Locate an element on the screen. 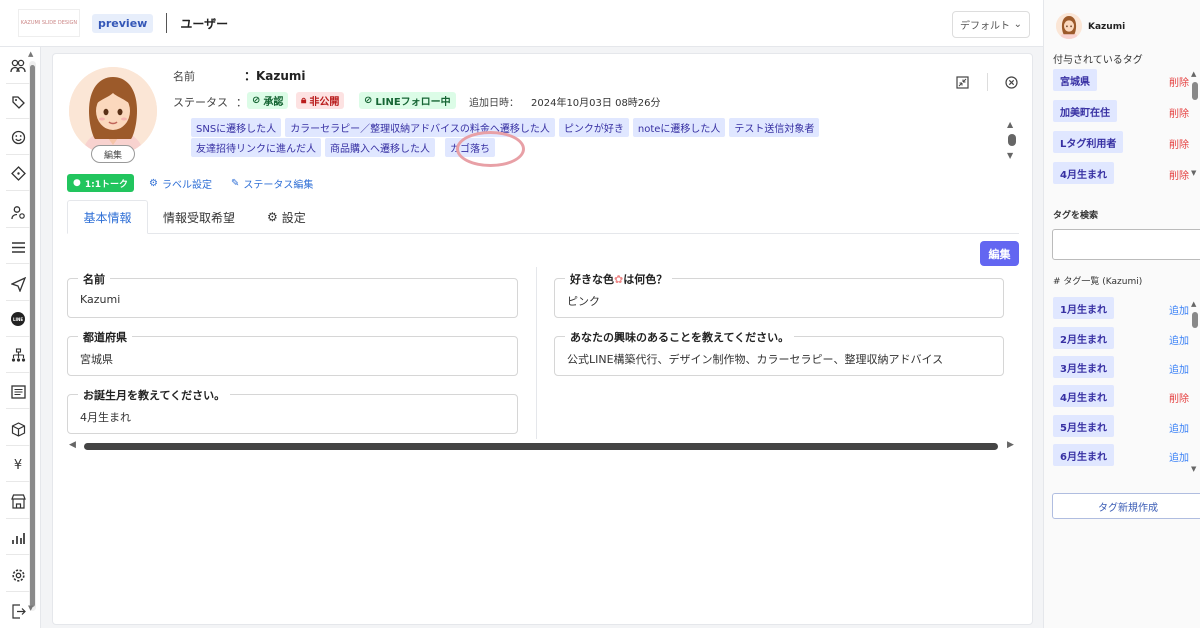  assigned-tag: 4月生まれ is located at coordinates (1083, 173).